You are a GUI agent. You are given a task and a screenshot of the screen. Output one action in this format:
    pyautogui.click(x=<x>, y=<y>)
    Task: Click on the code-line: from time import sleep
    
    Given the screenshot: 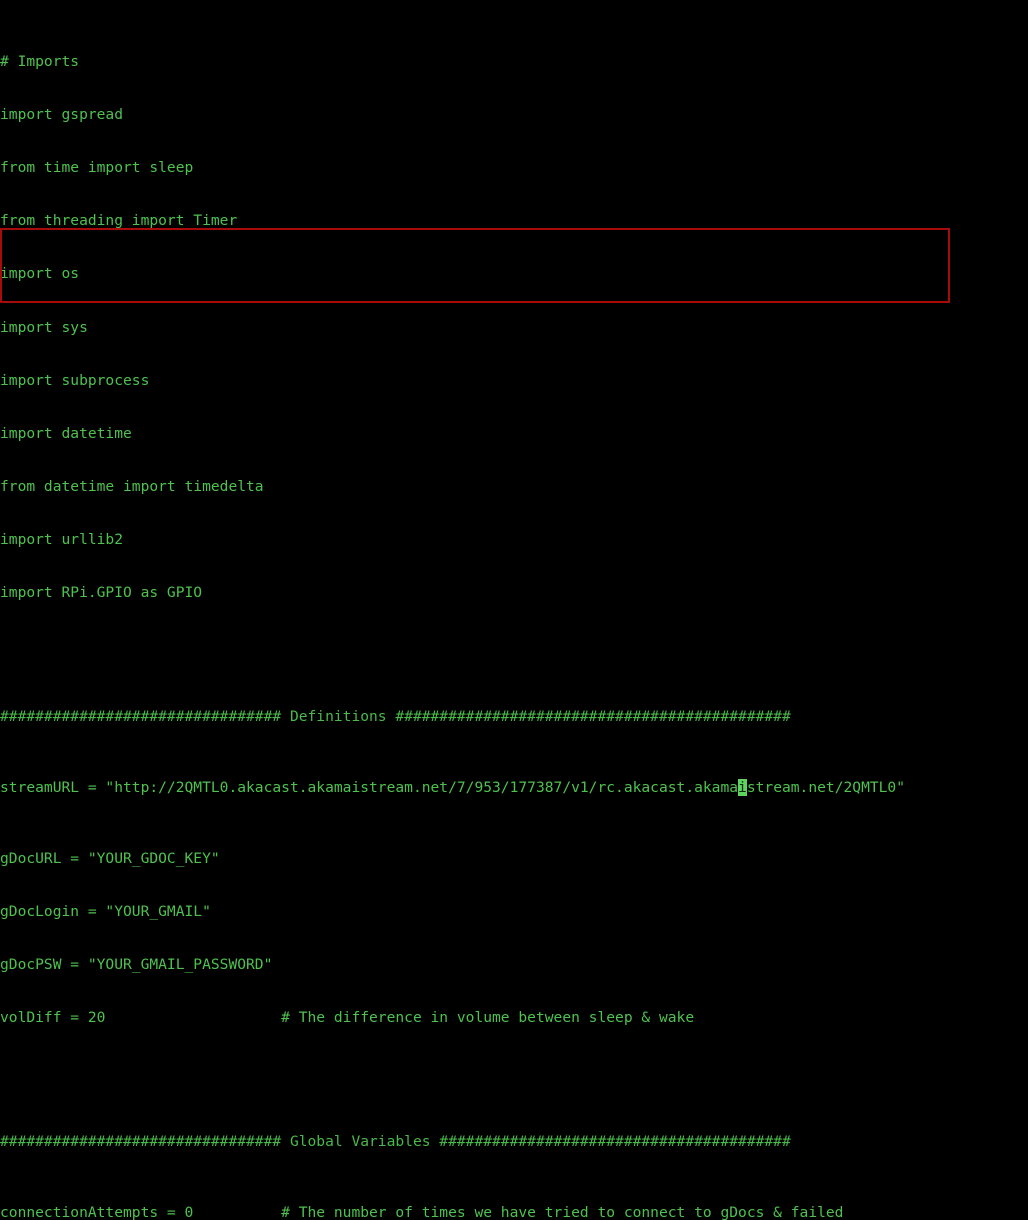 What is the action you would take?
    pyautogui.click(x=514, y=168)
    